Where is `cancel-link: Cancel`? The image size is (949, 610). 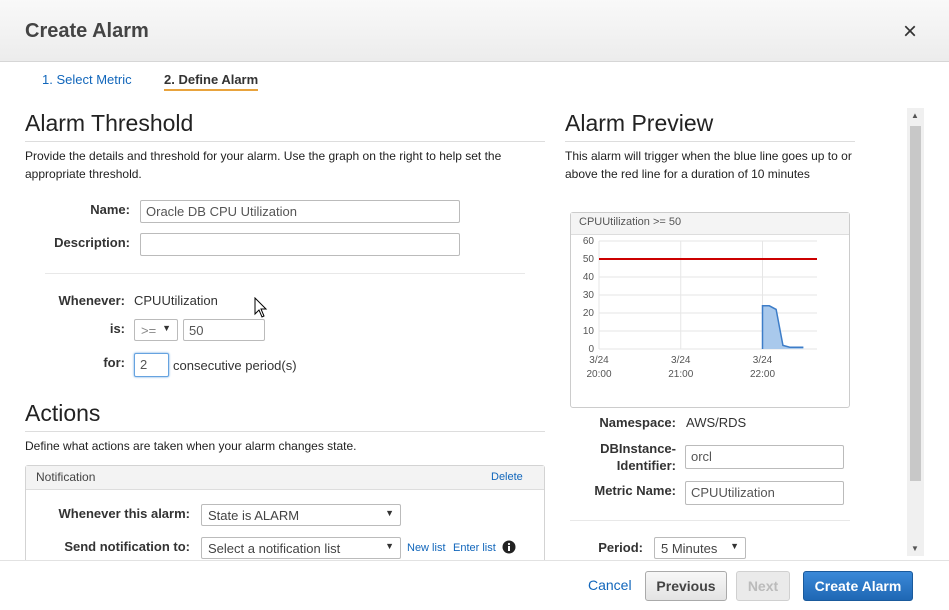 cancel-link: Cancel is located at coordinates (610, 585).